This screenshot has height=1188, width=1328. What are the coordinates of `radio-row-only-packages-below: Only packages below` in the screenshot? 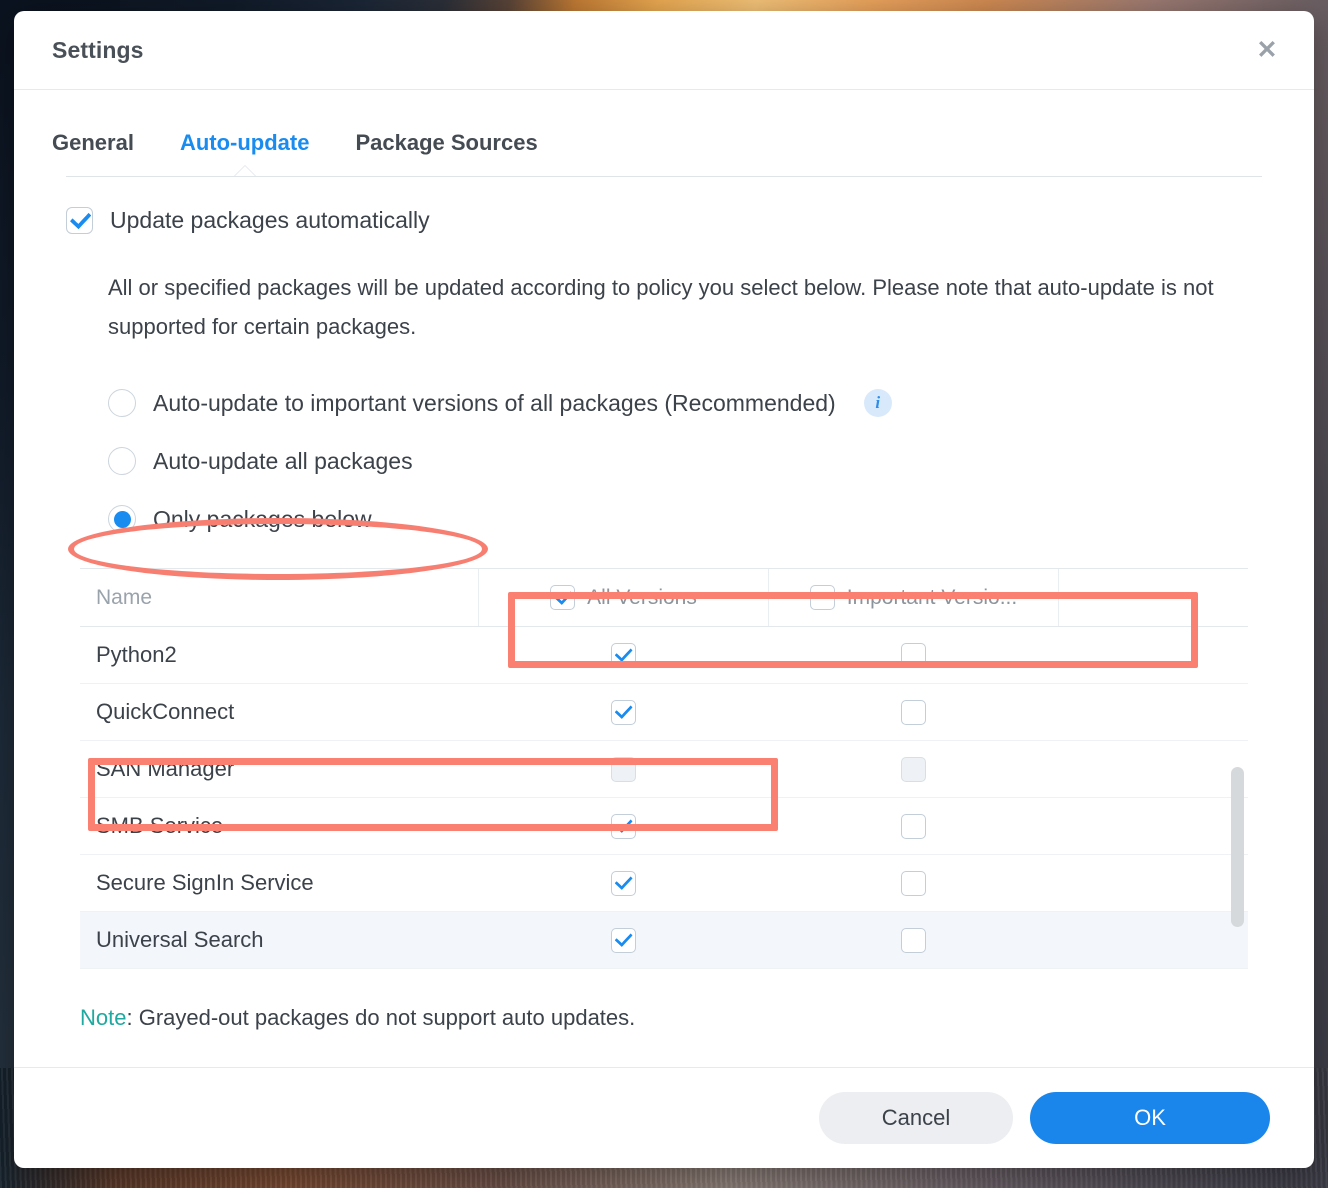 It's located at (685, 519).